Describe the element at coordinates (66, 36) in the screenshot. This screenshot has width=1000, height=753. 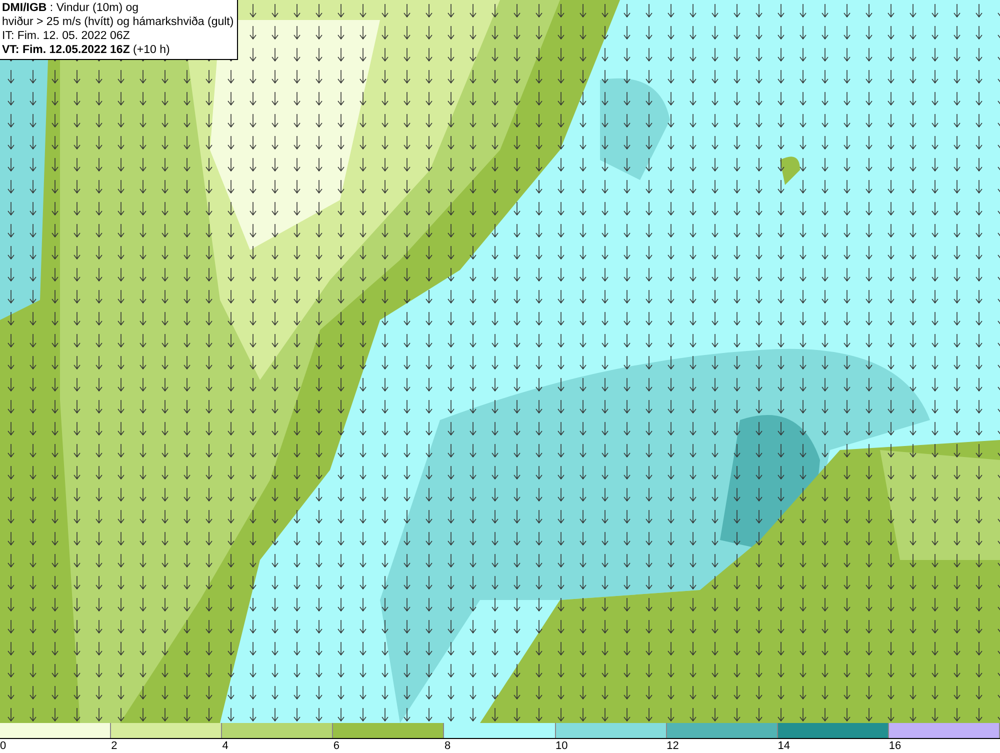
I see `info-text: IT: Fim. 12. 05. 2022 06Z` at that location.